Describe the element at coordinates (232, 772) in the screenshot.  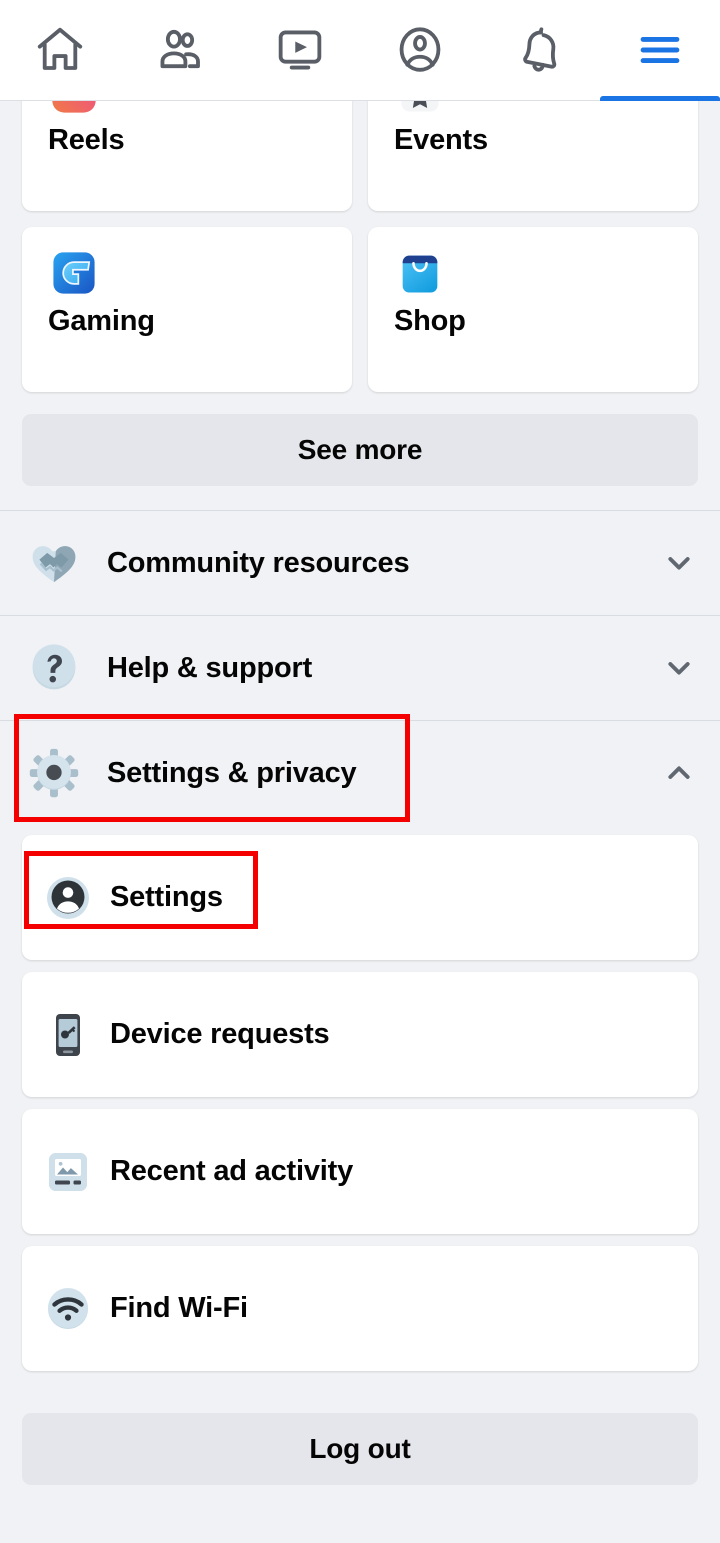
I see `accordion-label: Settings & privacy` at that location.